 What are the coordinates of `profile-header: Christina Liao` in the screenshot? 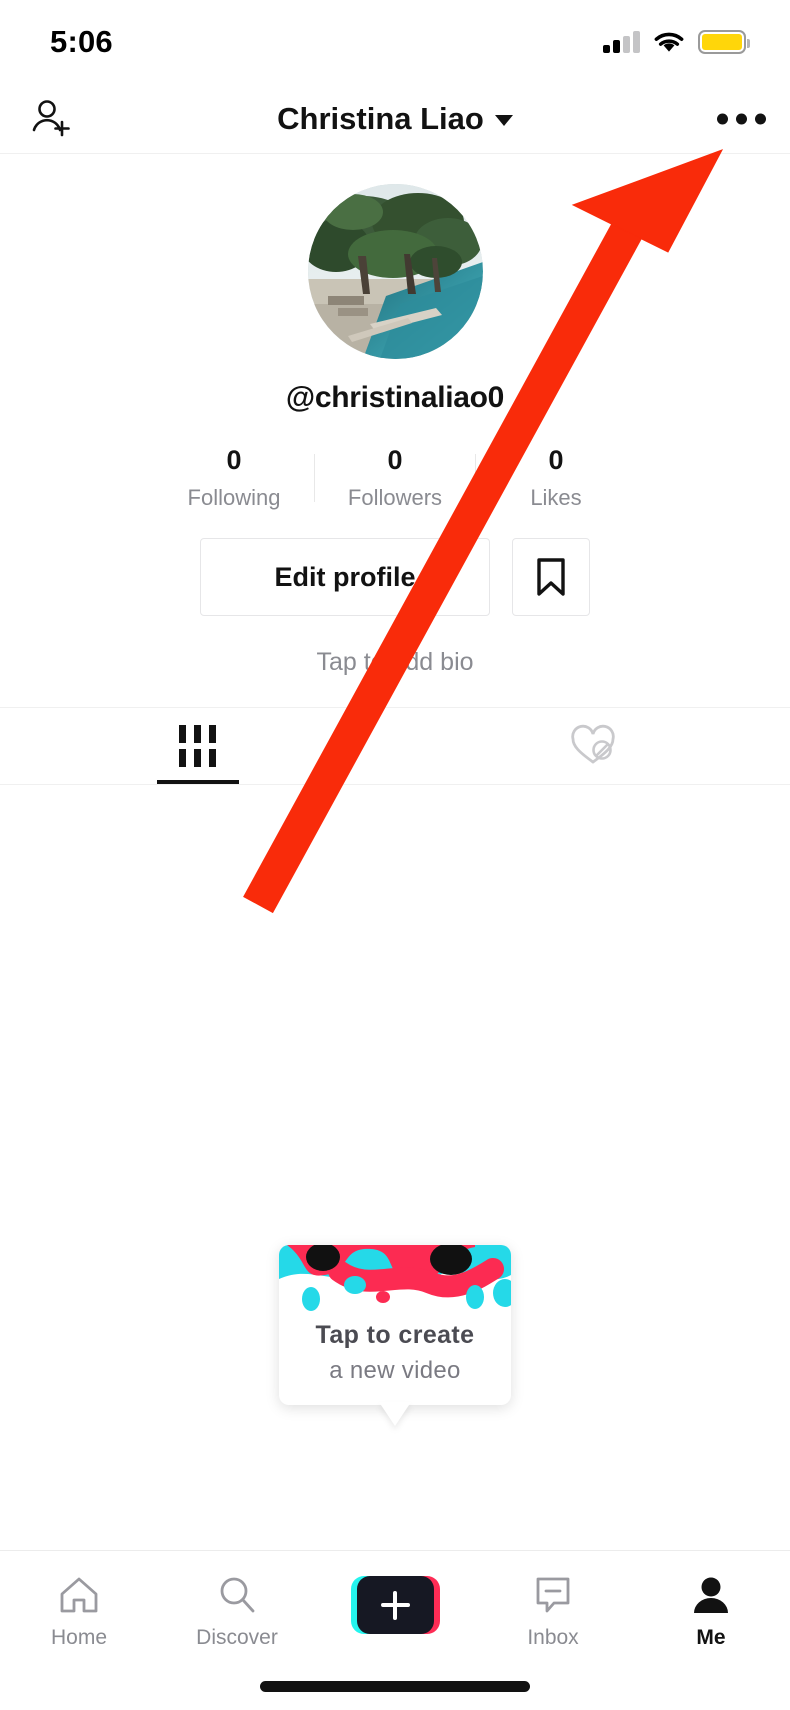 It's located at (395, 119).